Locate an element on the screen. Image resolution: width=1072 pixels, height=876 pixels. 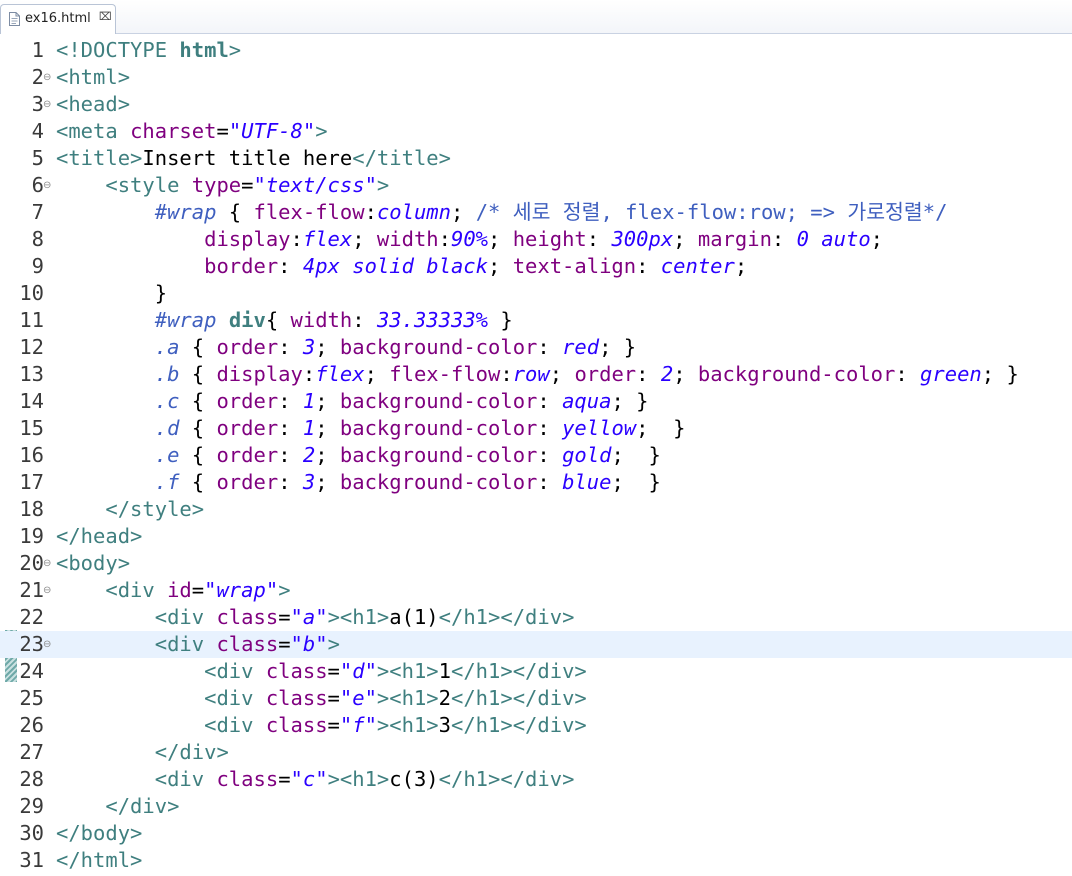
line-number: 23 is located at coordinates (31, 644).